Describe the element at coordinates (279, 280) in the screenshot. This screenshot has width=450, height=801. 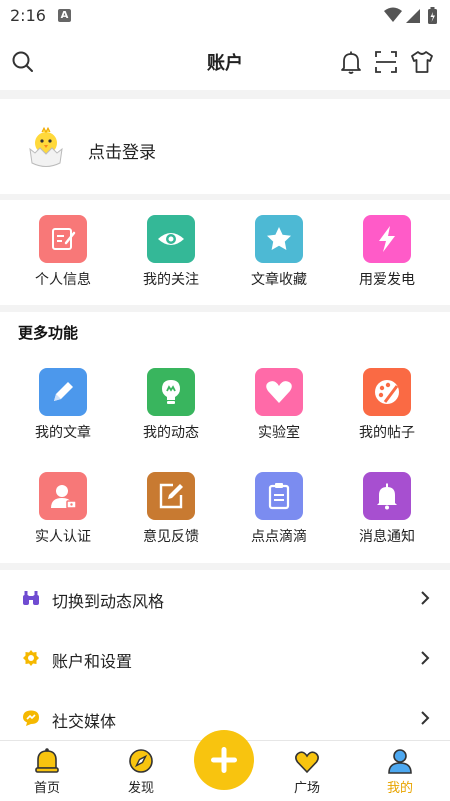
I see `quick-item-label: 文章收藏` at that location.